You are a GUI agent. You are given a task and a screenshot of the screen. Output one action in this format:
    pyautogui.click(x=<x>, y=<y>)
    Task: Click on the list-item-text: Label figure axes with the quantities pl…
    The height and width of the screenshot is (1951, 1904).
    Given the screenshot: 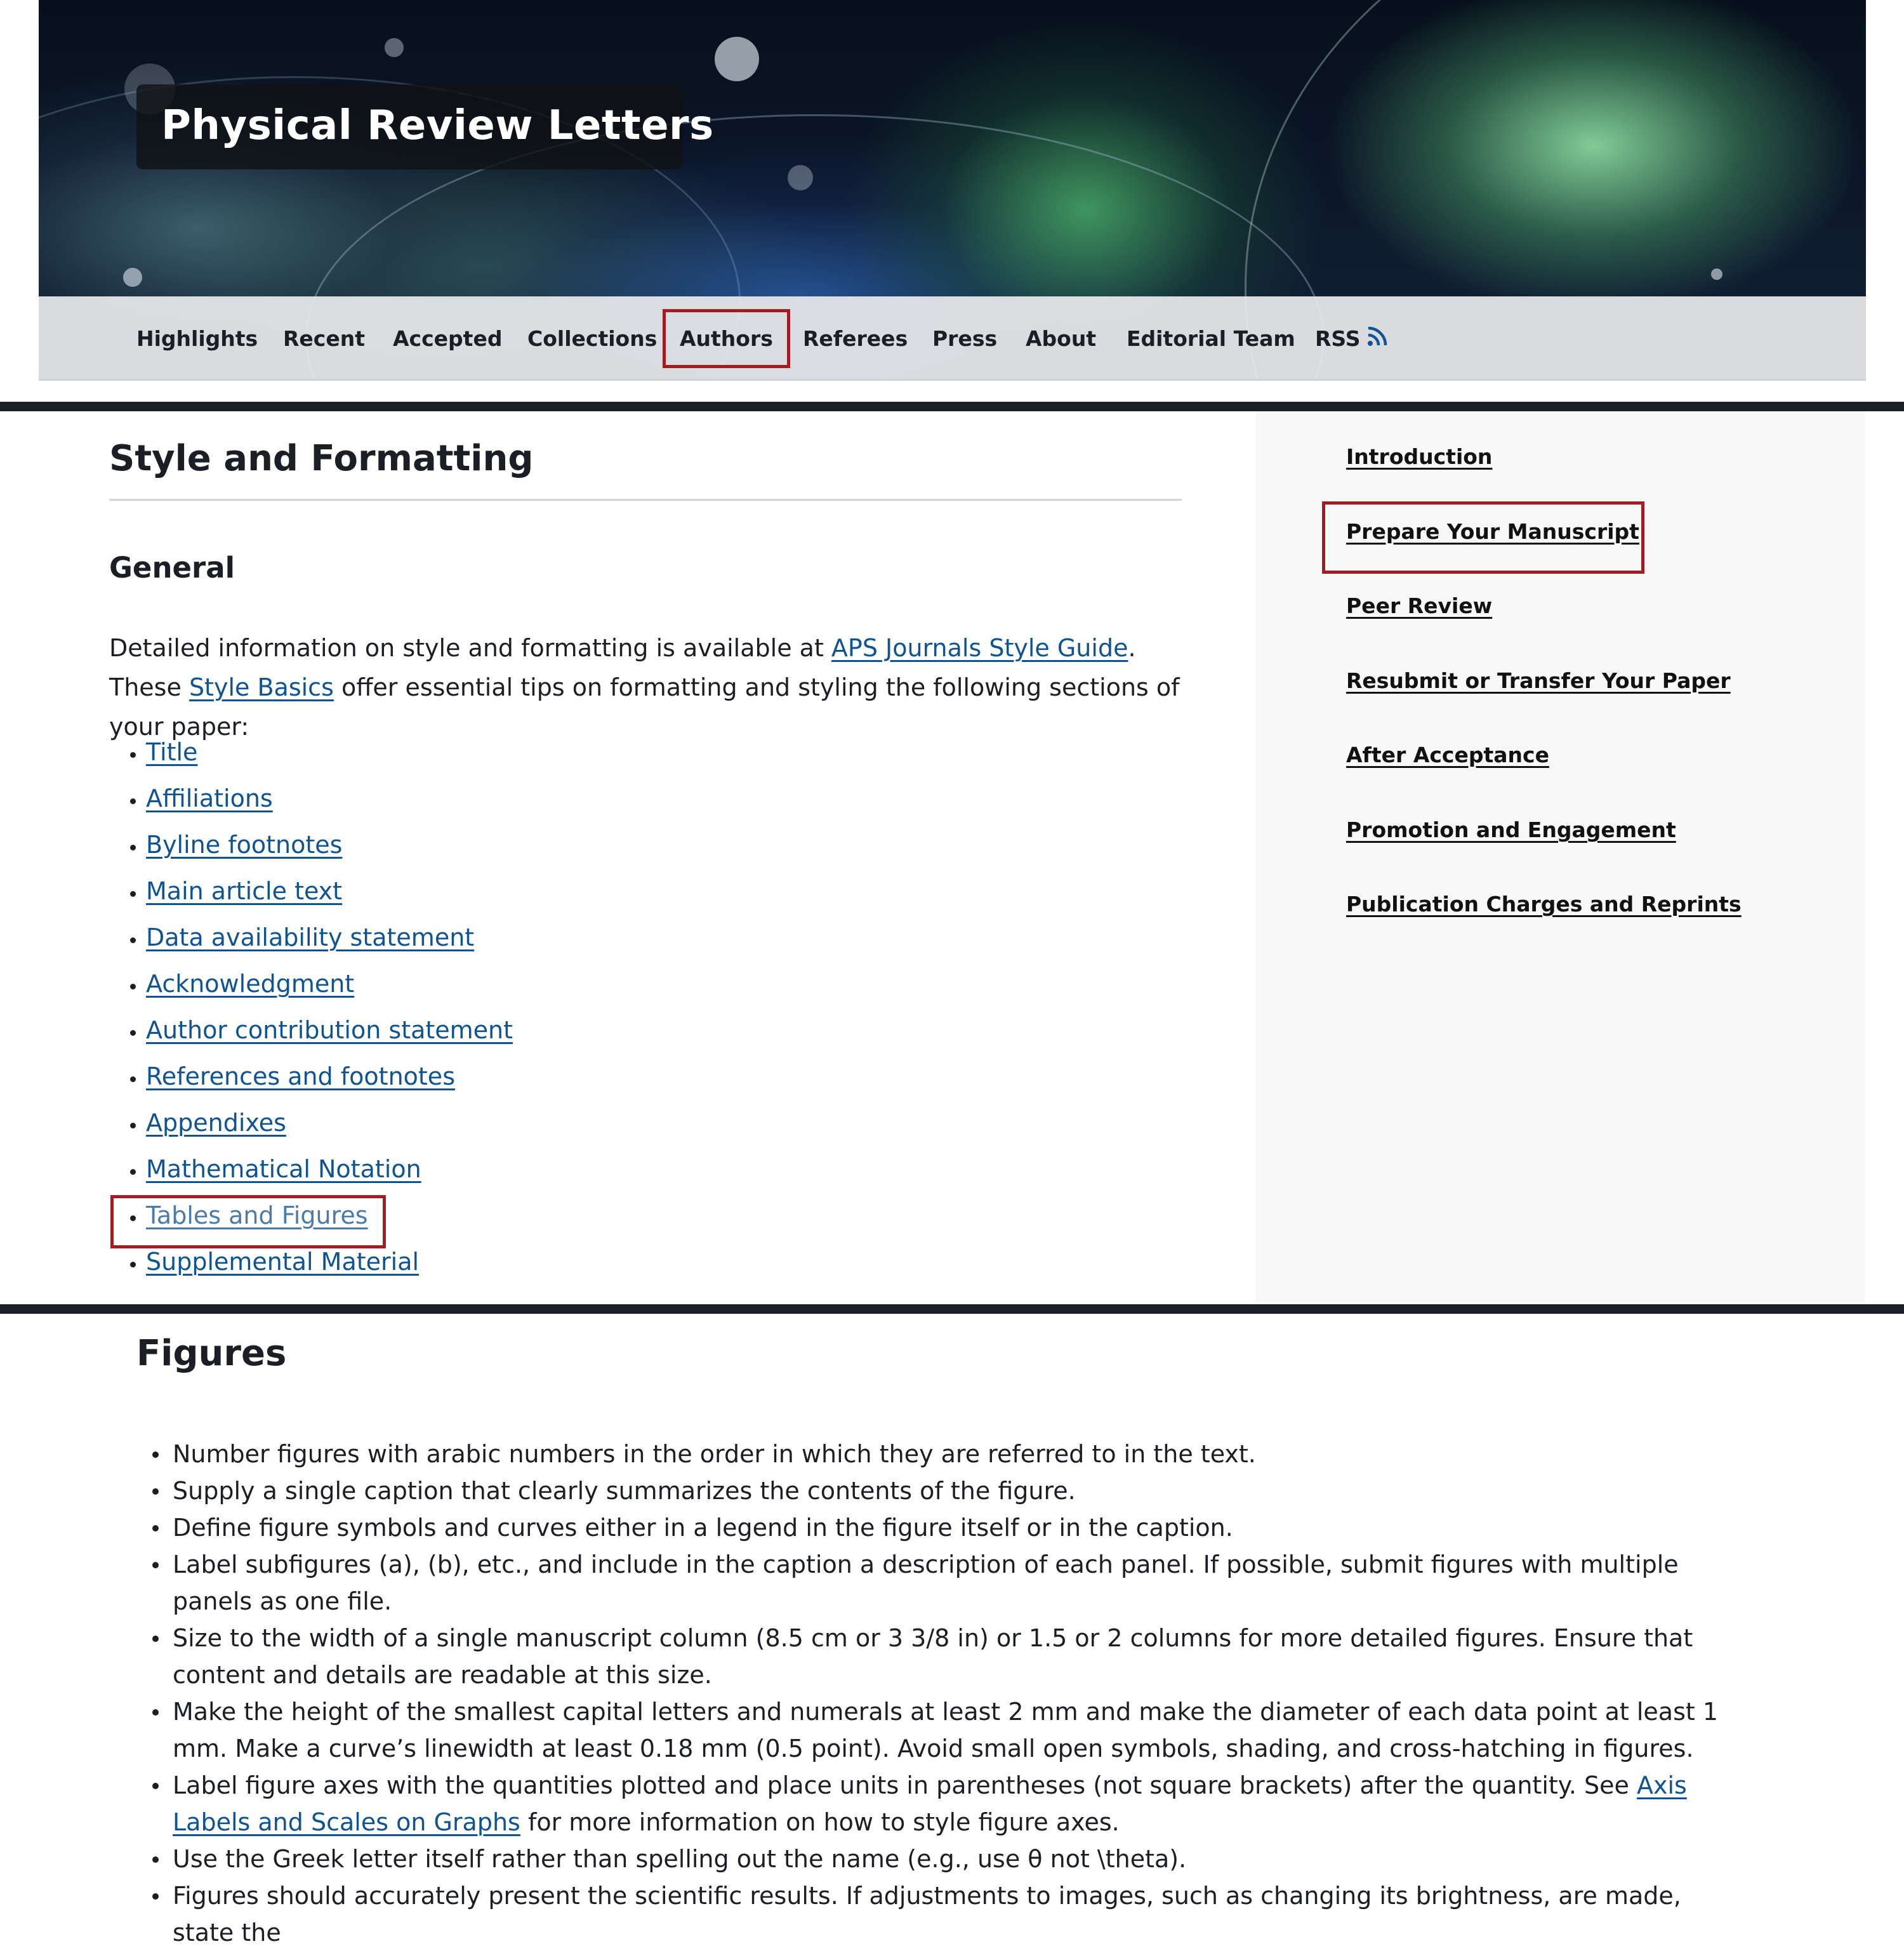 What is the action you would take?
    pyautogui.click(x=905, y=1785)
    